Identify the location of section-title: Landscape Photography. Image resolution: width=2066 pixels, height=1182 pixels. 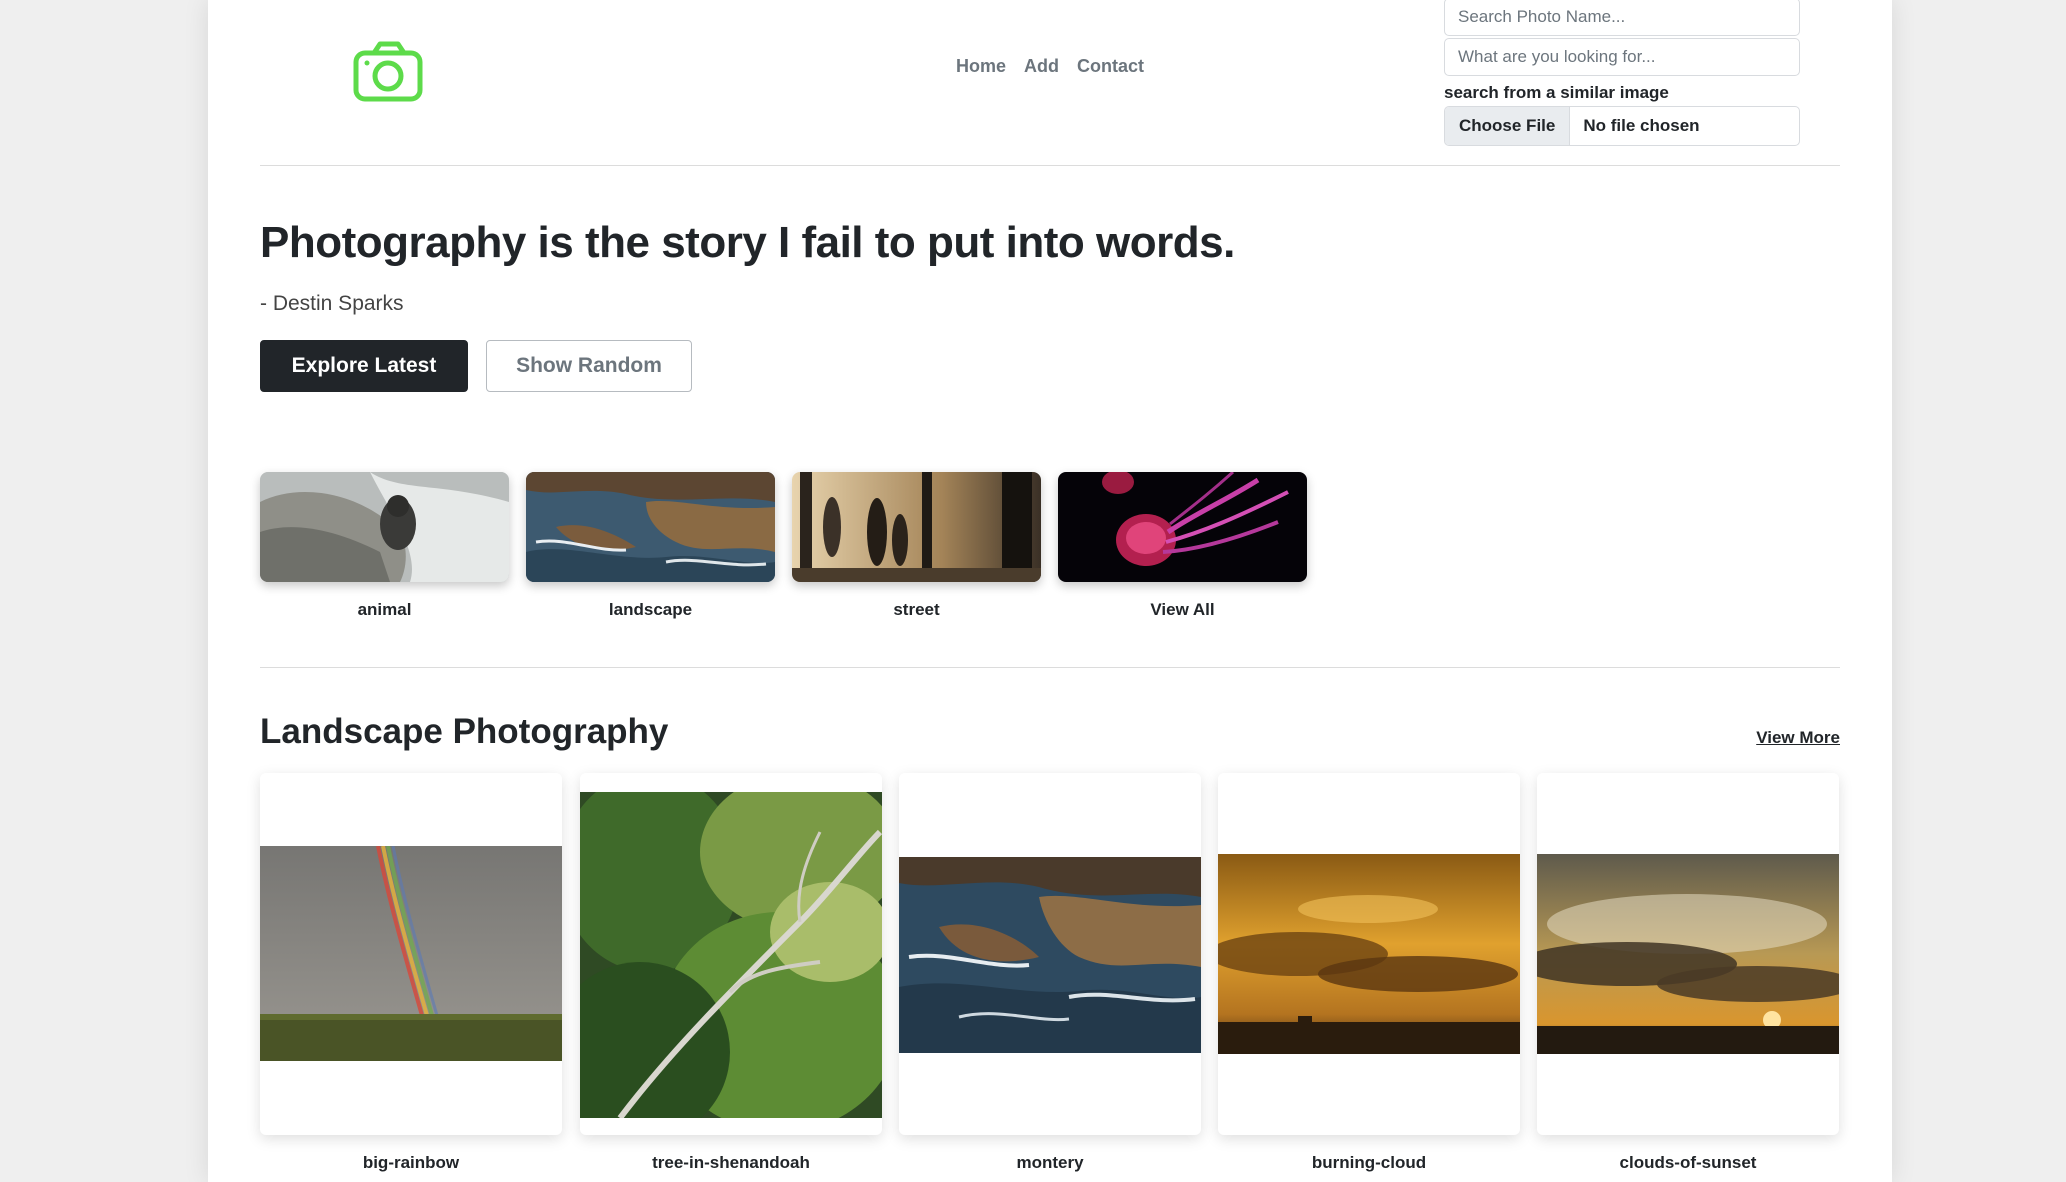
(464, 731).